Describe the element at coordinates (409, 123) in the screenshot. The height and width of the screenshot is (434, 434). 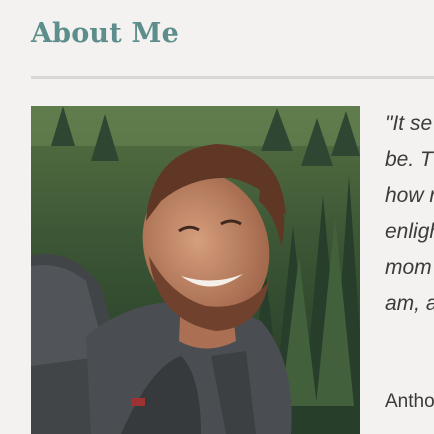
I see `quote-line: "It se` at that location.